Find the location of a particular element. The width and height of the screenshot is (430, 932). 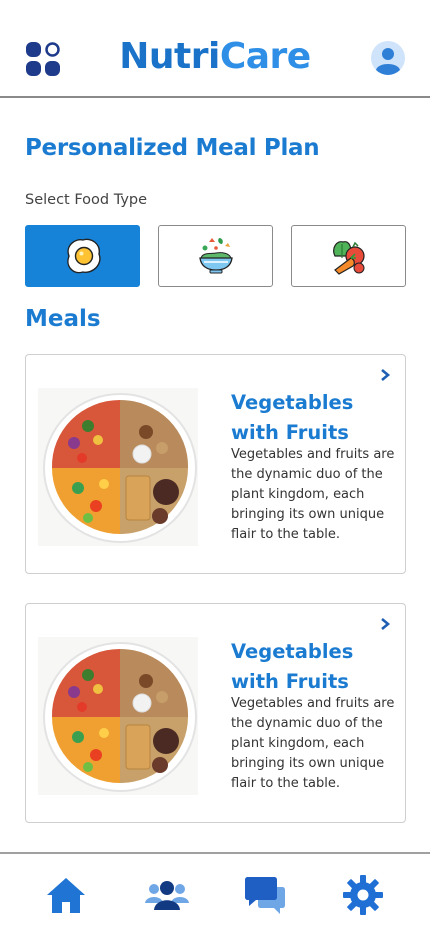

bottom-navigation is located at coordinates (215, 892).